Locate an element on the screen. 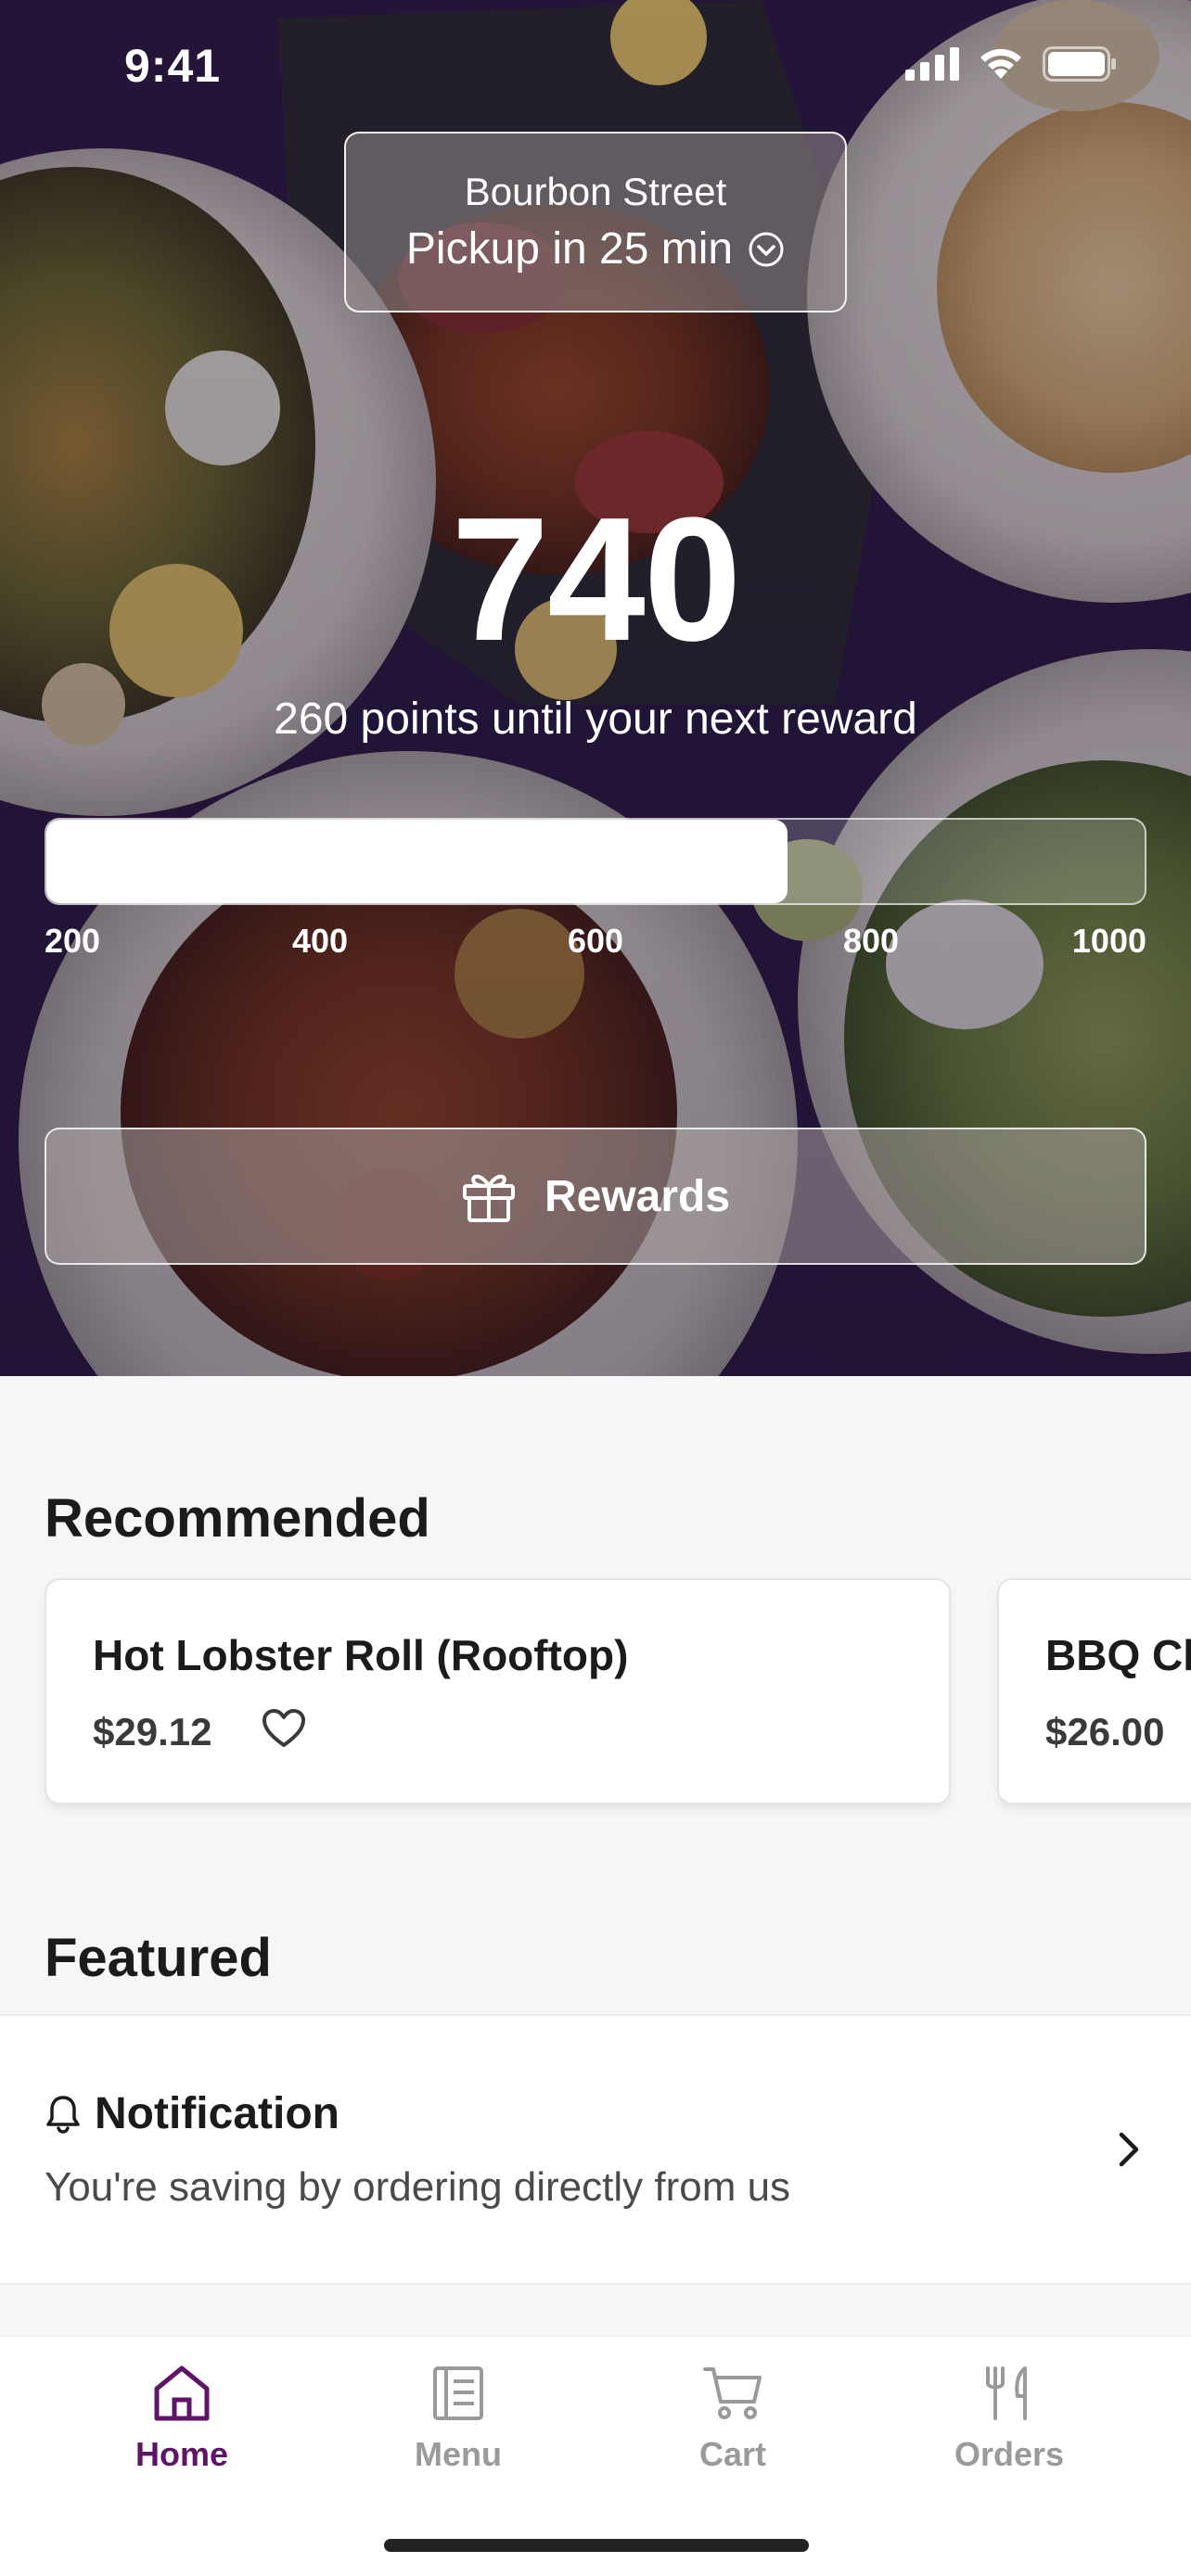 Image resolution: width=1191 pixels, height=2576 pixels. progress-tick-label: 800 is located at coordinates (871, 941).